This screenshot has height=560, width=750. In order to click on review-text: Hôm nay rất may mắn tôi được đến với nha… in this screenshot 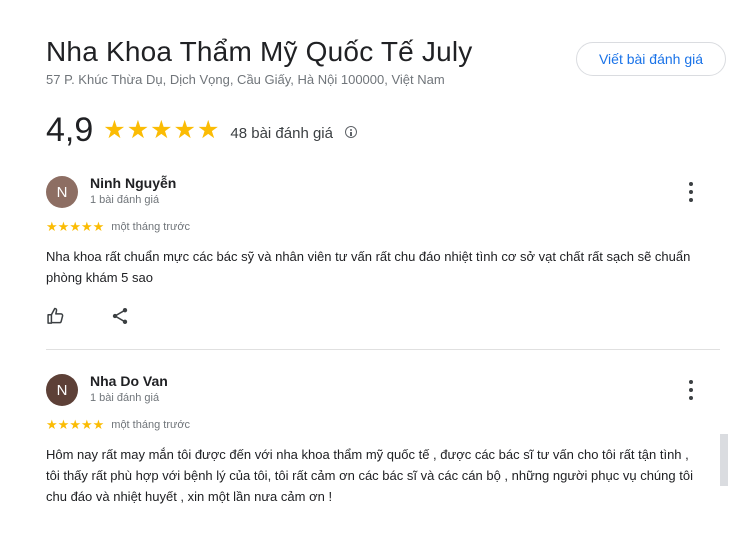, I will do `click(369, 475)`.